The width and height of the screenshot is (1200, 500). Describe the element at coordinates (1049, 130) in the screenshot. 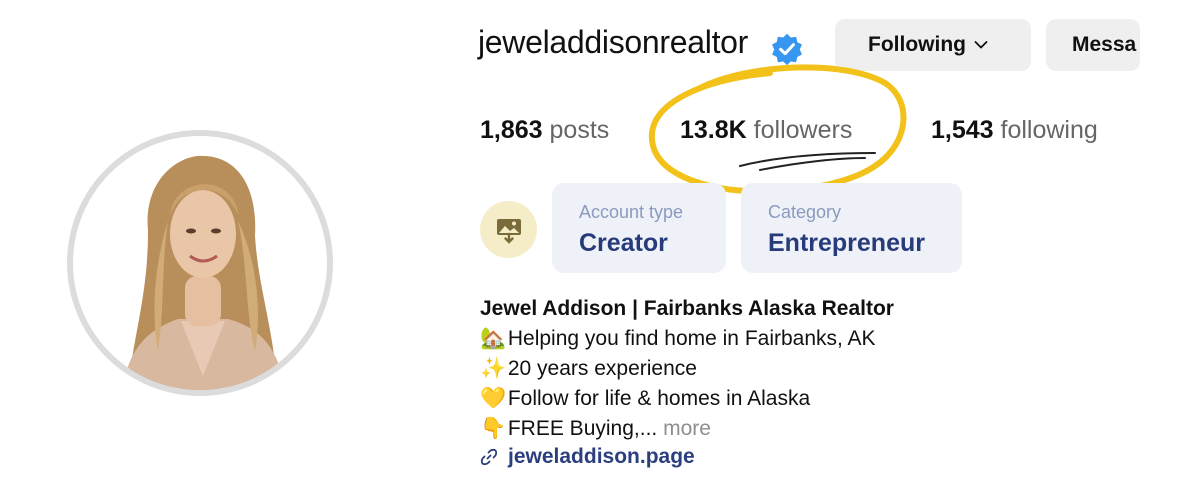

I see `following-label: following` at that location.